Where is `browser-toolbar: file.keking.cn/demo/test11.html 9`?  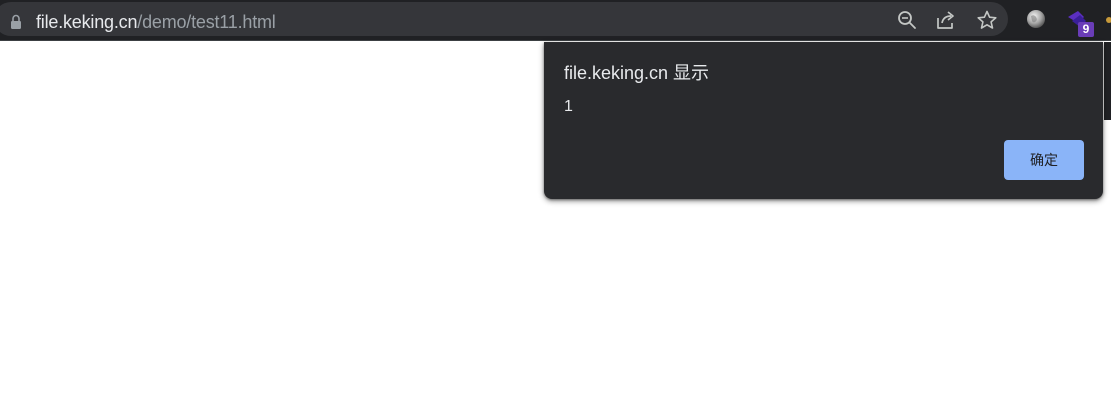 browser-toolbar: file.keking.cn/demo/test11.html 9 is located at coordinates (555, 20).